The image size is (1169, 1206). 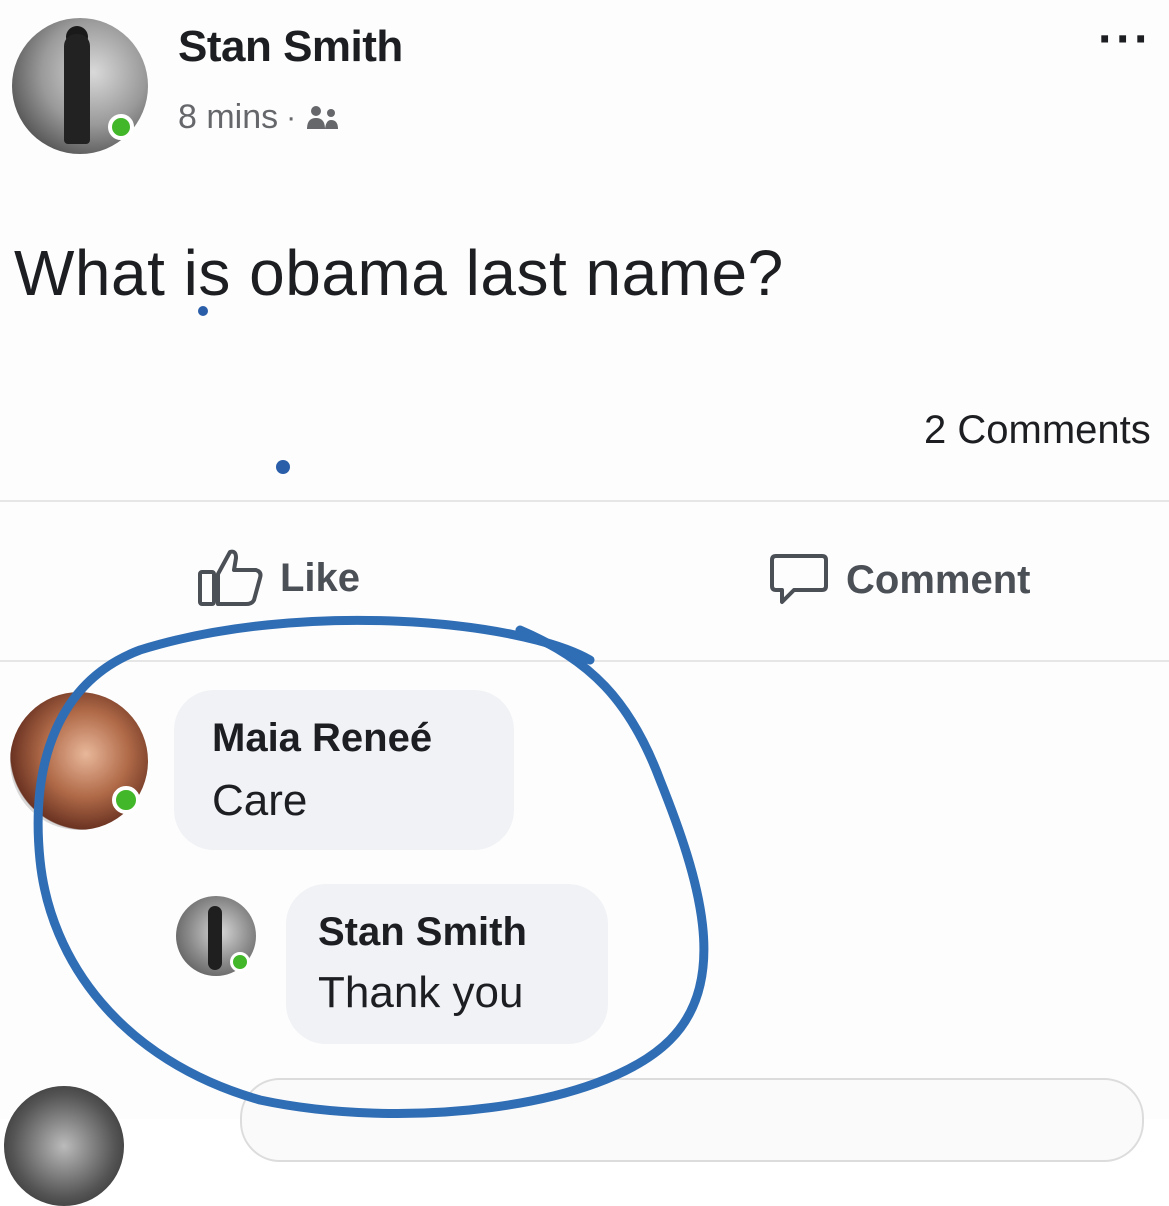 What do you see at coordinates (64, 1146) in the screenshot?
I see `current-user-avatar` at bounding box center [64, 1146].